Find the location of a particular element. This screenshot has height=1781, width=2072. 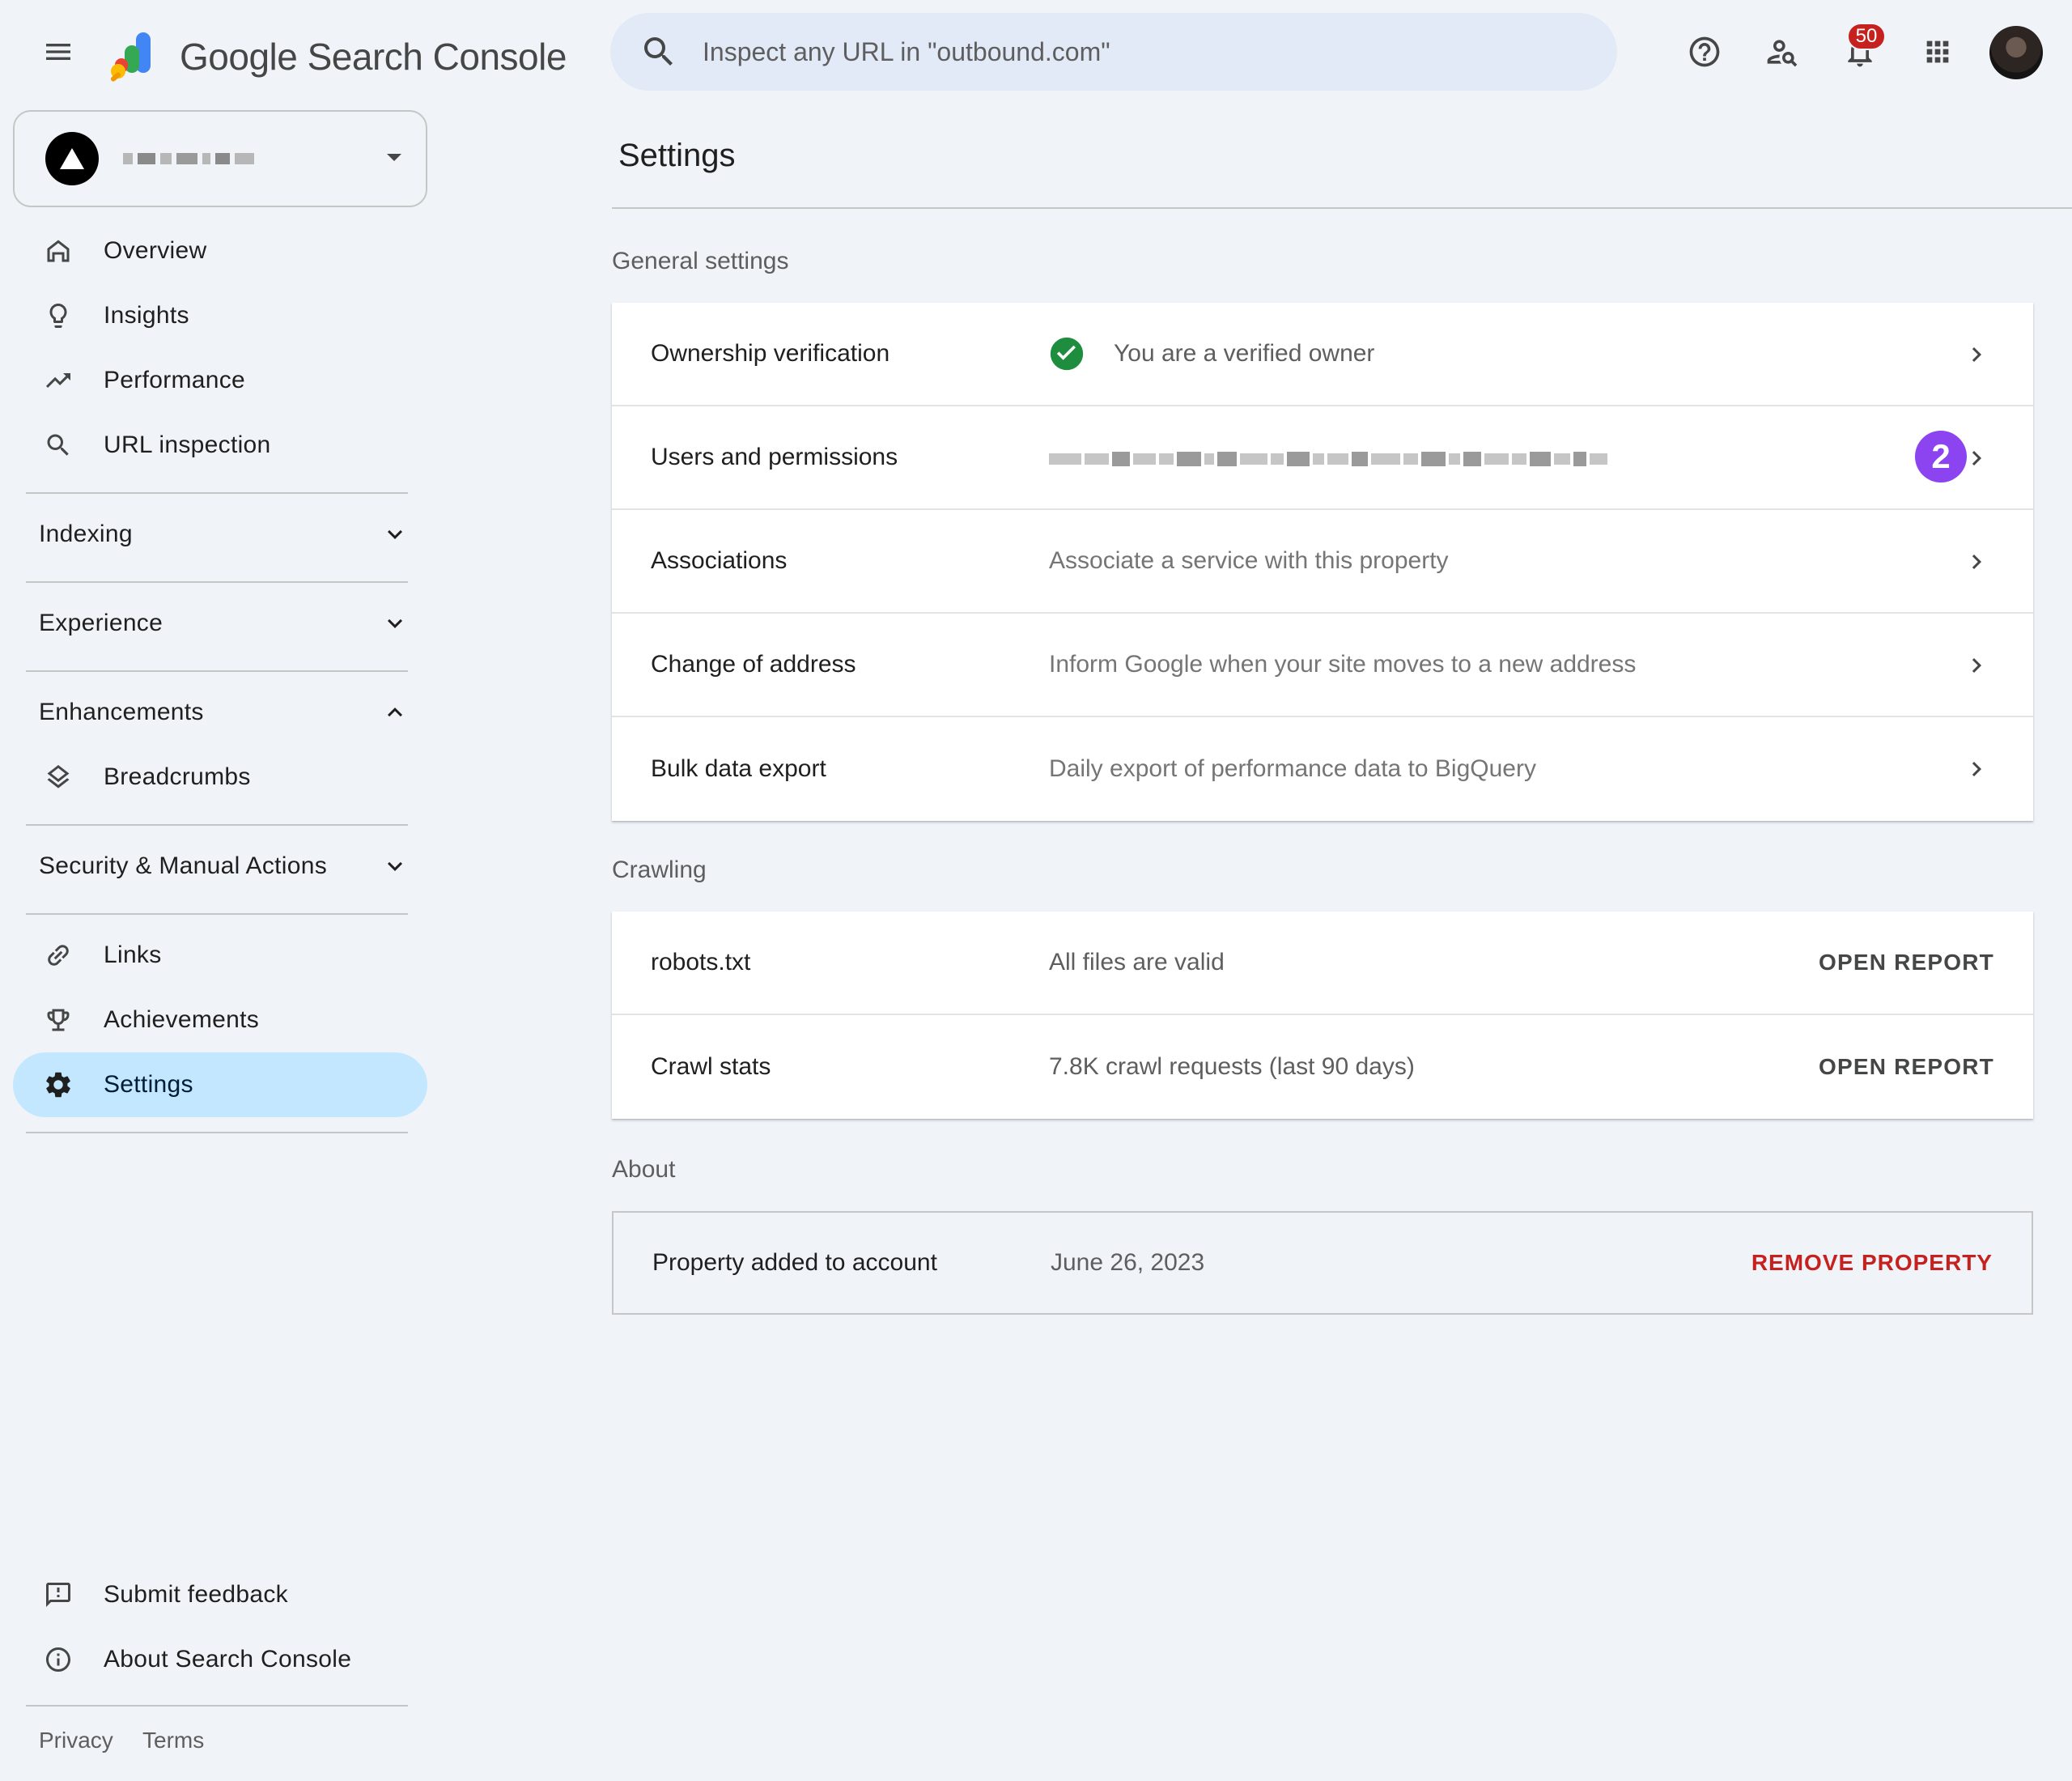

about-heading: About is located at coordinates (644, 1169).